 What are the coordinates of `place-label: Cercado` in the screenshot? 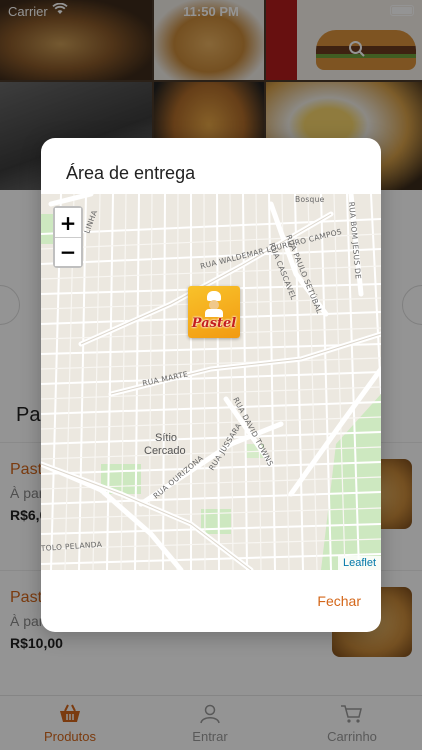 It's located at (165, 451).